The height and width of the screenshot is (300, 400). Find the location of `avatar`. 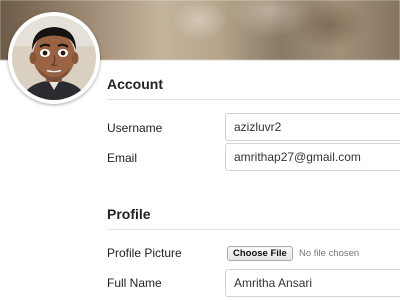

avatar is located at coordinates (54, 58).